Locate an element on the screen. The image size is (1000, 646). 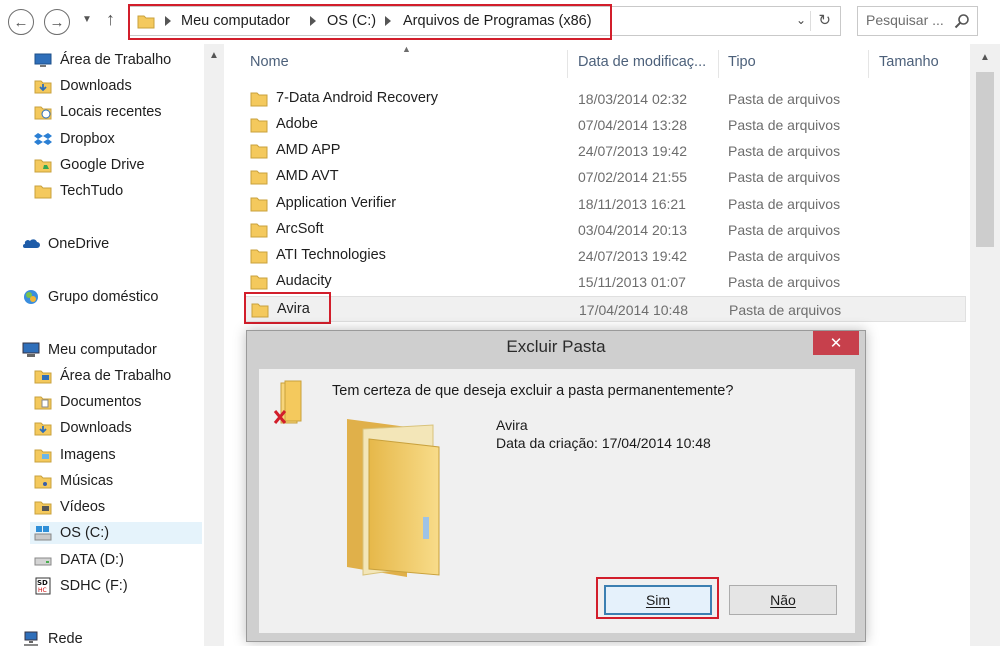
back-button: ← is located at coordinates (21, 22).